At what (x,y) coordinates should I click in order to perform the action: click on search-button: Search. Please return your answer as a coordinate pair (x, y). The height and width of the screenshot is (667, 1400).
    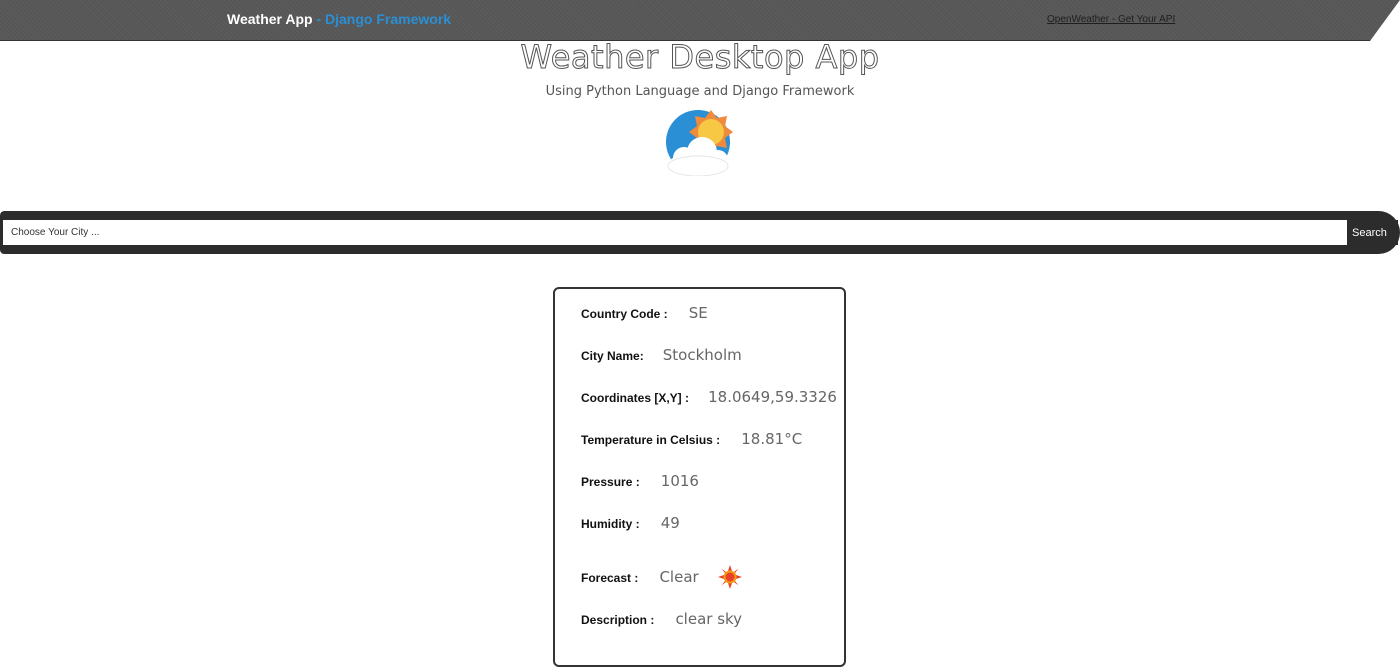
    Looking at the image, I should click on (1375, 232).